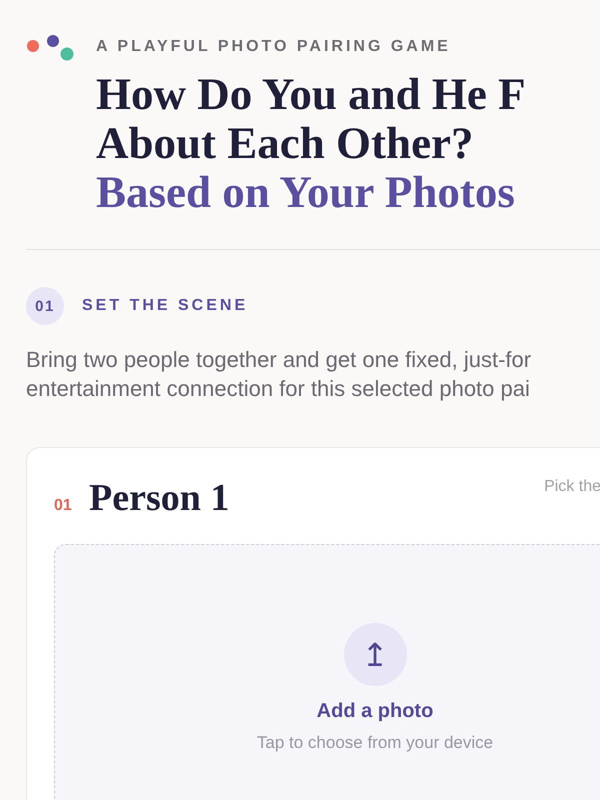 This screenshot has width=600, height=800. I want to click on headline-line: How Do You and He F, so click(311, 94).